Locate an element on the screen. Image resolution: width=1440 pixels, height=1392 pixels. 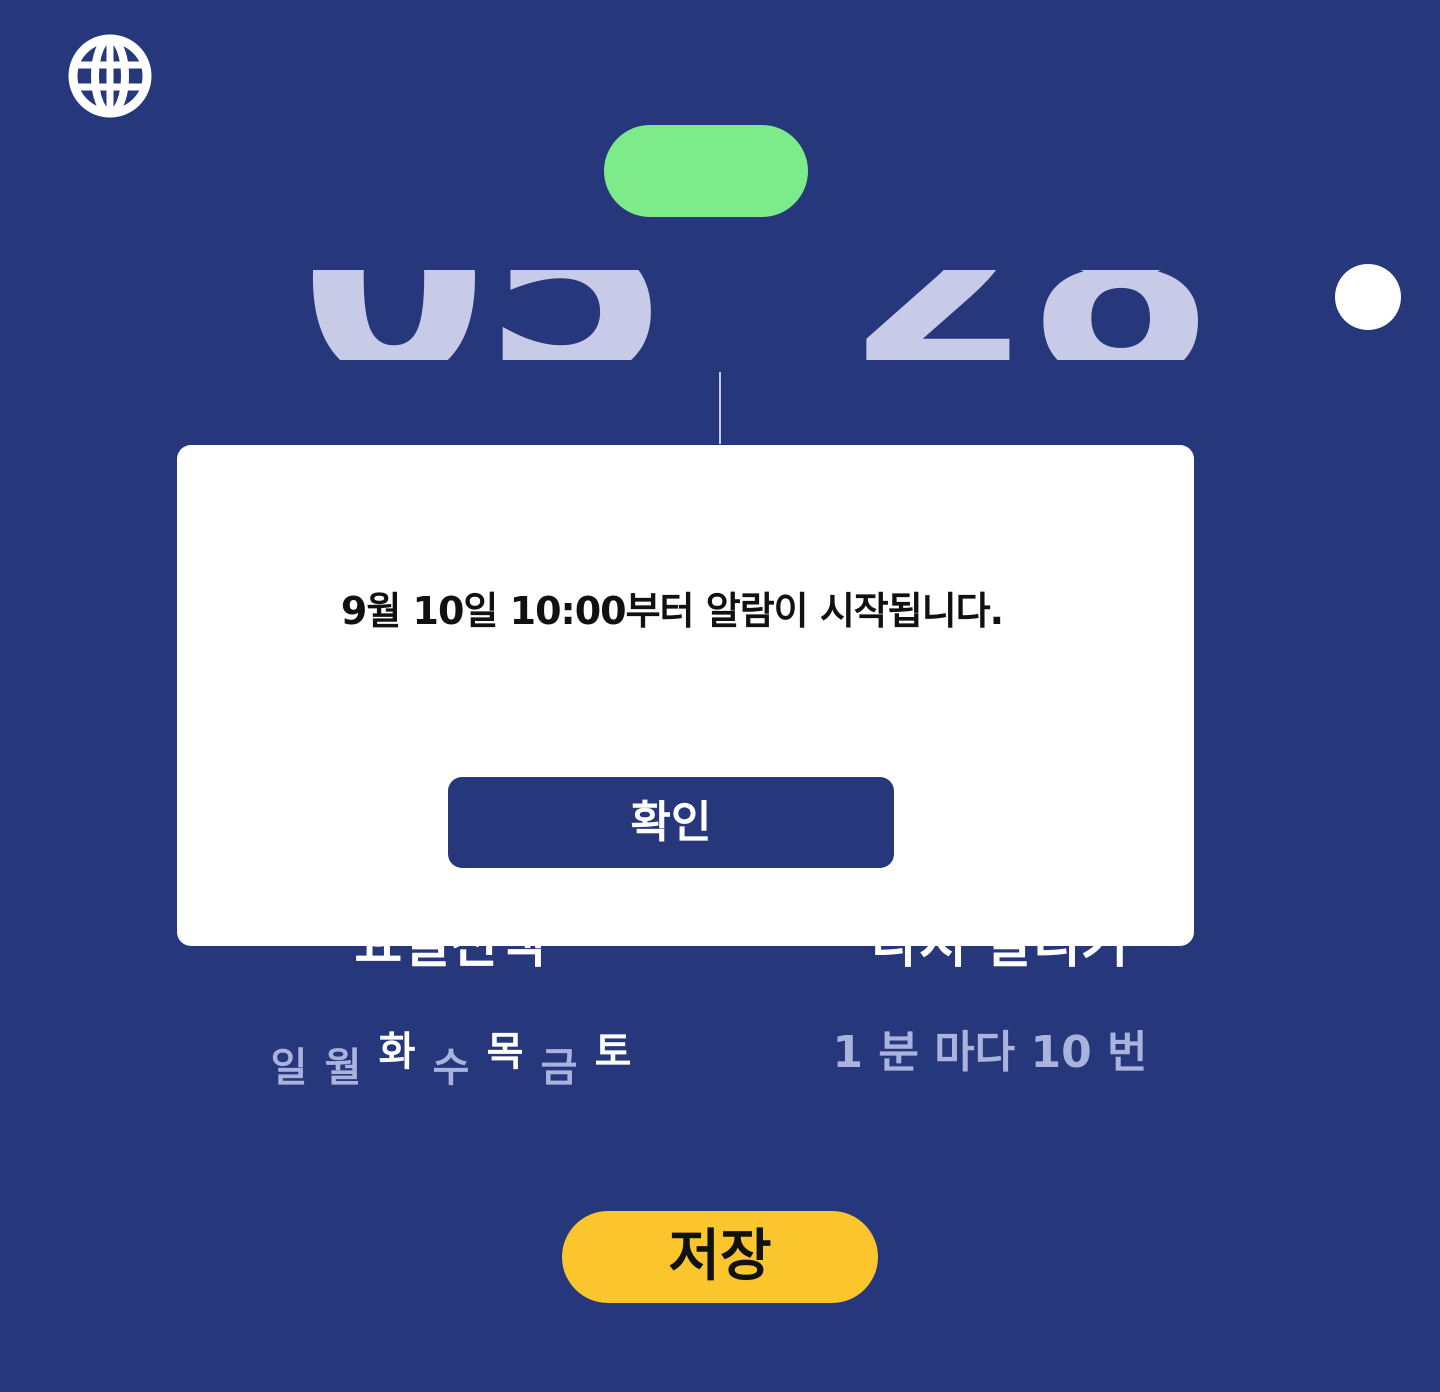
day-friday: 금 is located at coordinates (559, 1068).